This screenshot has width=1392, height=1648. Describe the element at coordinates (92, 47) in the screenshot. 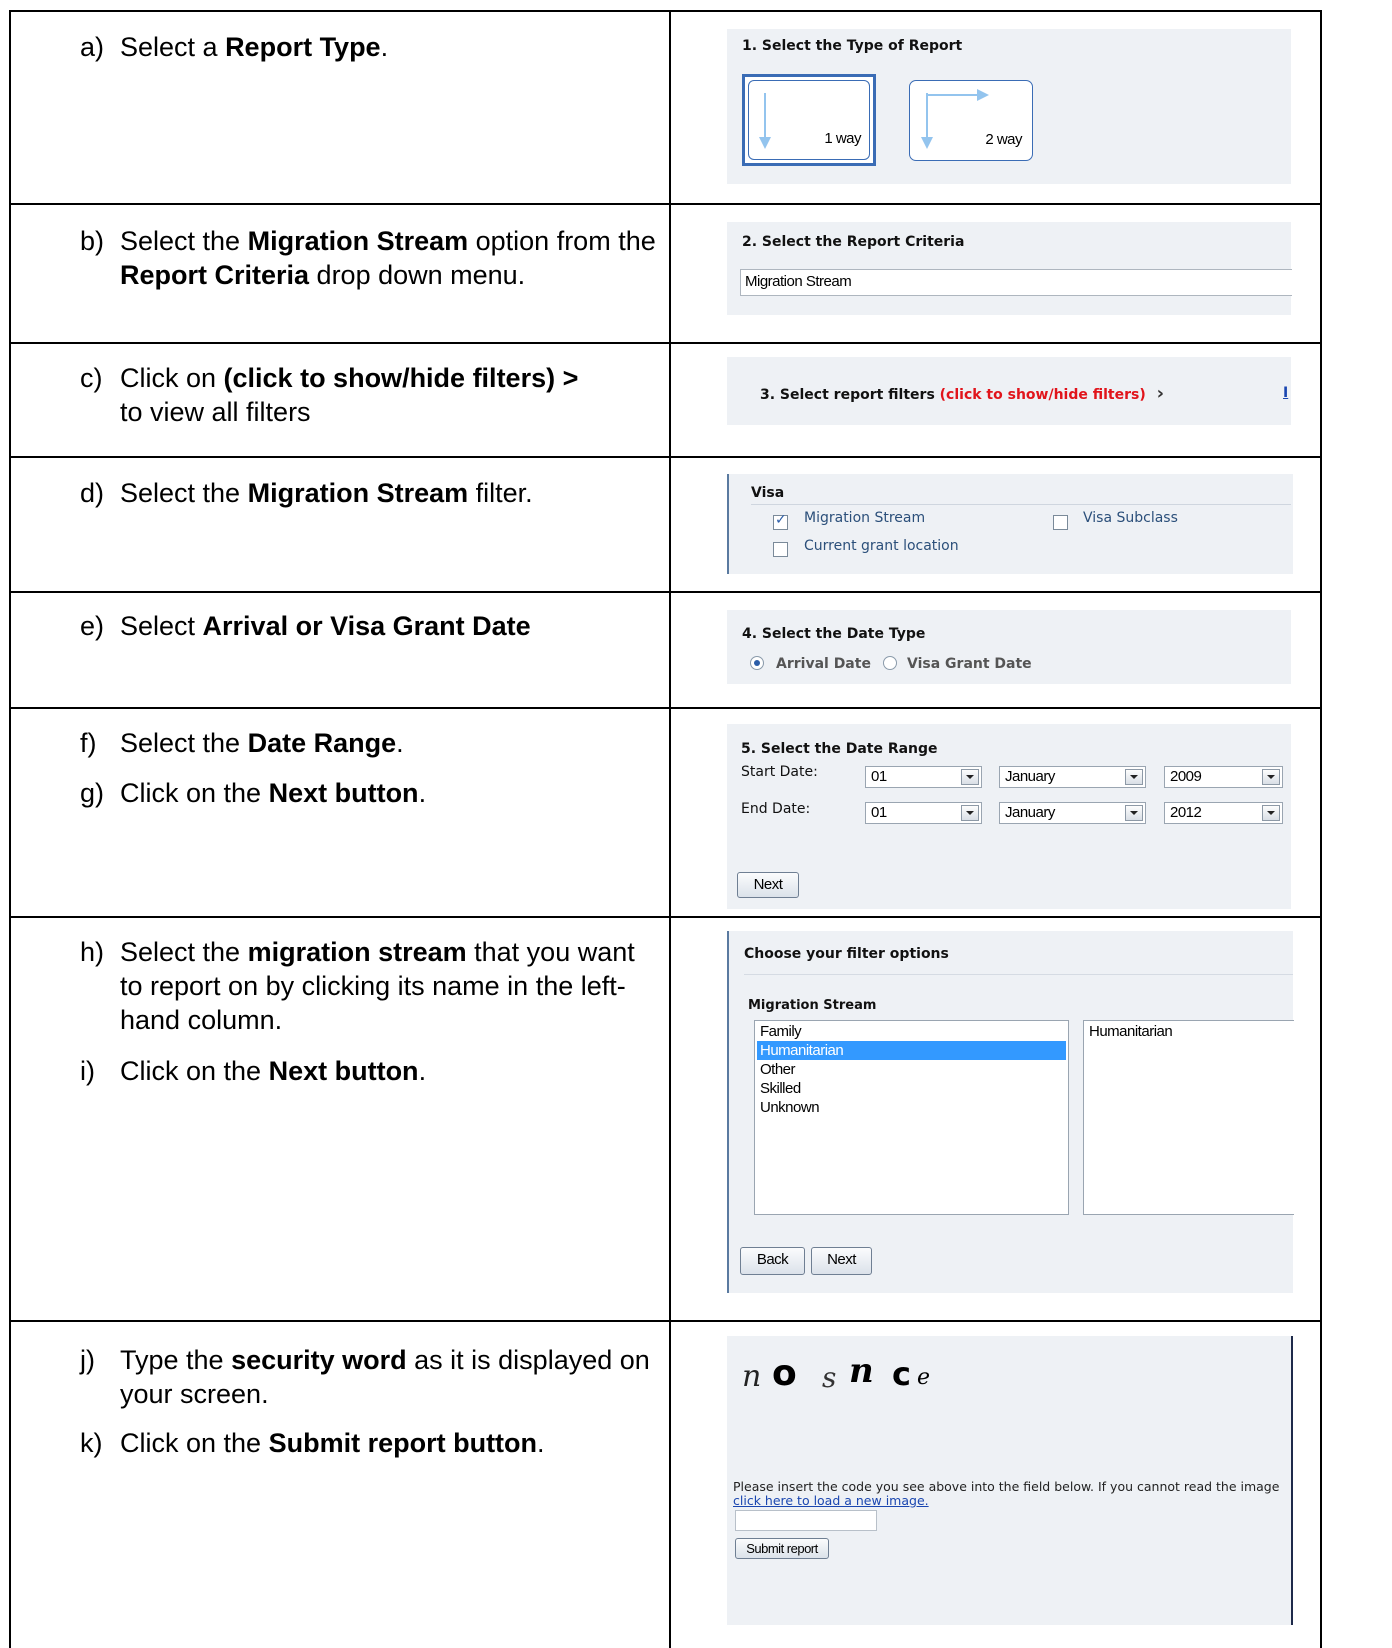

I see `step-marker: a)` at that location.